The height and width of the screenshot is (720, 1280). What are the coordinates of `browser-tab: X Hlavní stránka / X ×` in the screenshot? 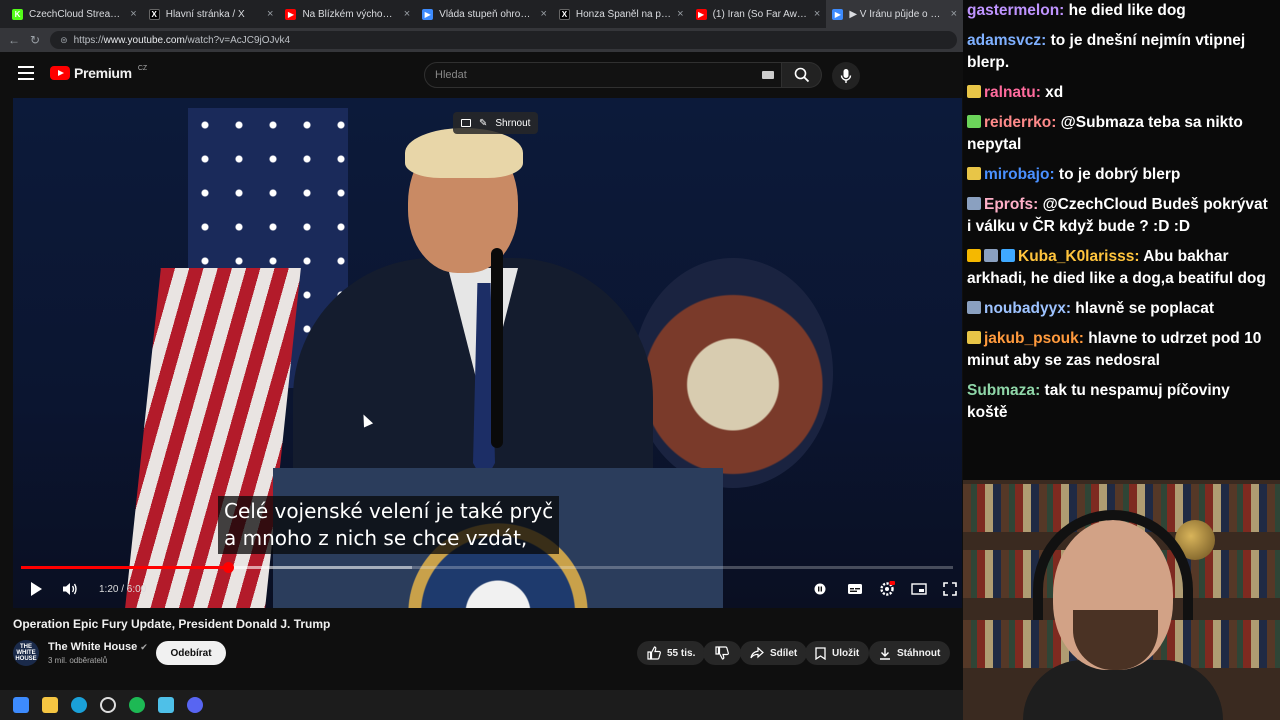 It's located at (211, 14).